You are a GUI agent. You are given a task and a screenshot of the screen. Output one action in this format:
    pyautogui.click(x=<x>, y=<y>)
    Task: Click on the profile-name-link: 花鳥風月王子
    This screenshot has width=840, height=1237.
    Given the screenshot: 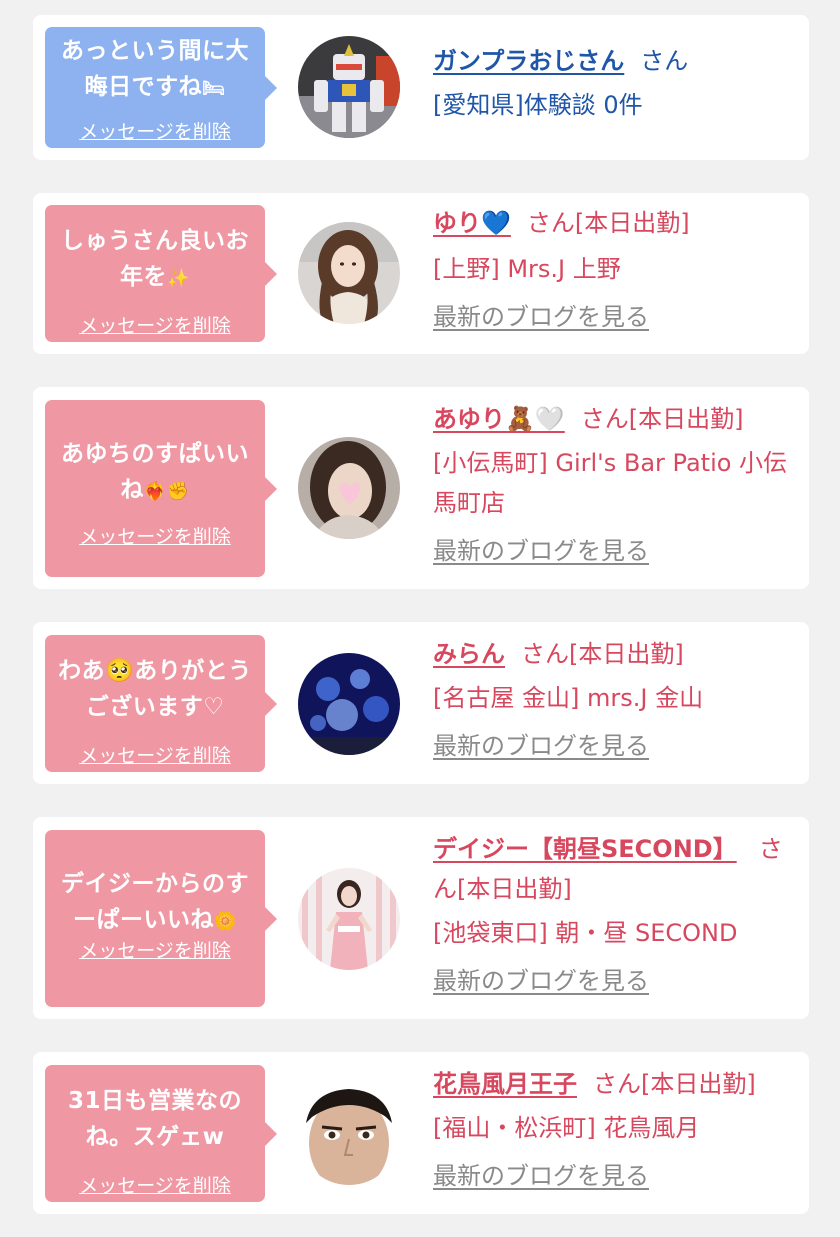 What is the action you would take?
    pyautogui.click(x=505, y=1084)
    